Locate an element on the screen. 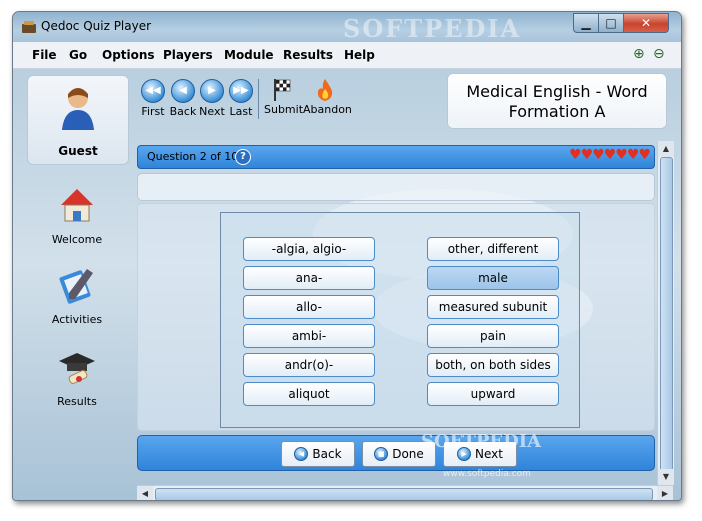 The image size is (702, 521). first-button: ◀◀ First is located at coordinates (153, 96).